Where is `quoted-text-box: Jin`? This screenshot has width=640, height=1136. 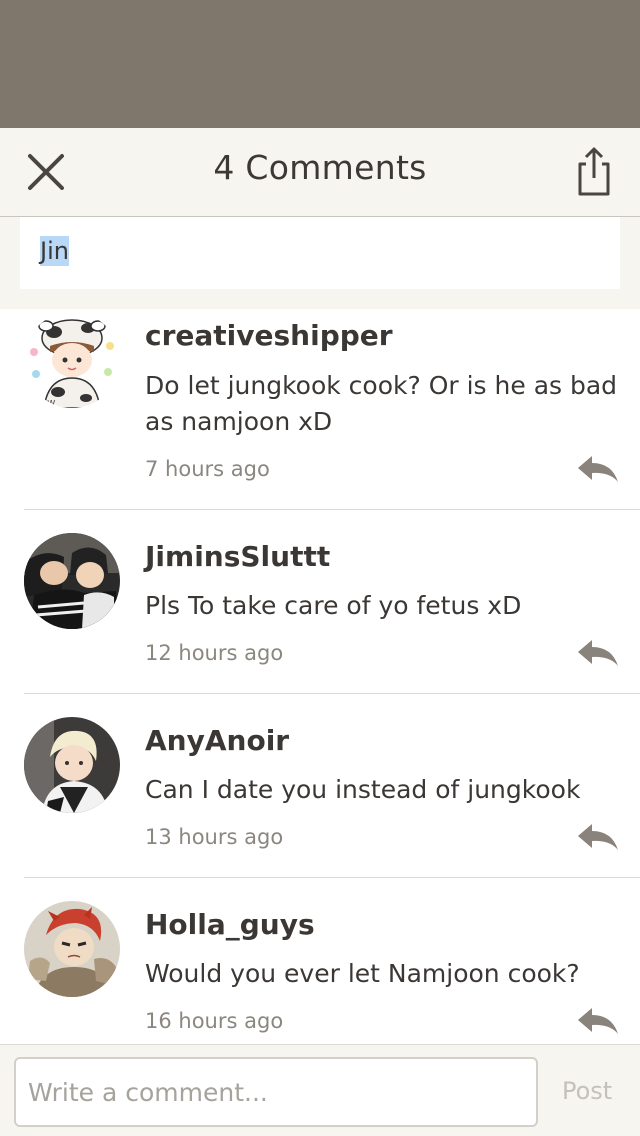 quoted-text-box: Jin is located at coordinates (320, 253).